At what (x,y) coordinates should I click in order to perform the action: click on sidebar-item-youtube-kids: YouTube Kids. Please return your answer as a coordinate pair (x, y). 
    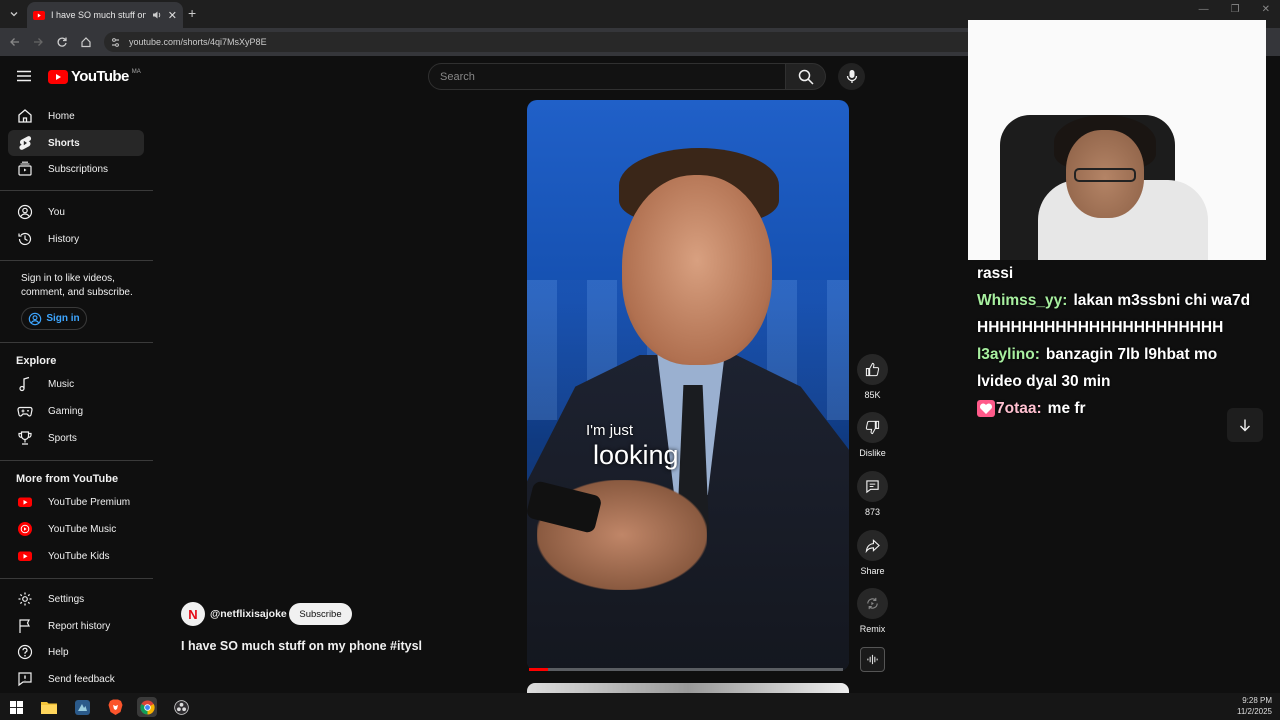
    Looking at the image, I should click on (76, 556).